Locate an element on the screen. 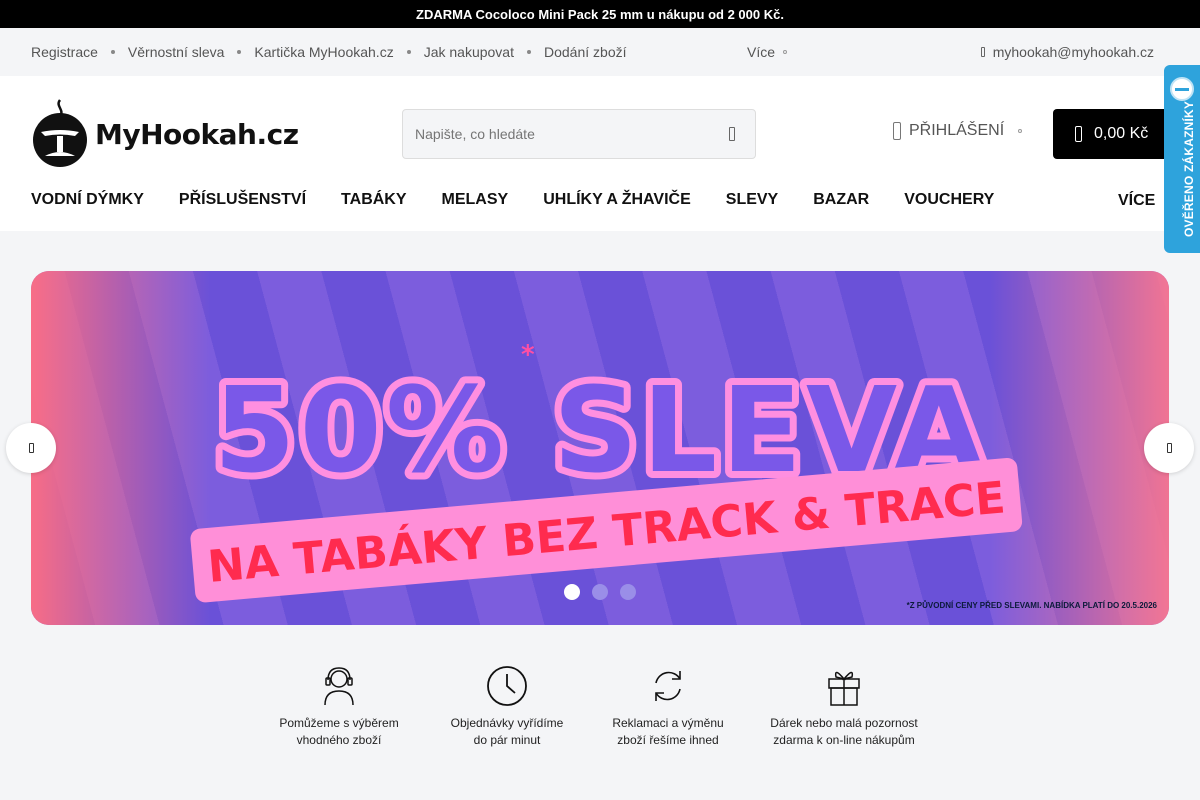 The image size is (1200, 800). cart-button: 0,00 Kč is located at coordinates (1111, 134).